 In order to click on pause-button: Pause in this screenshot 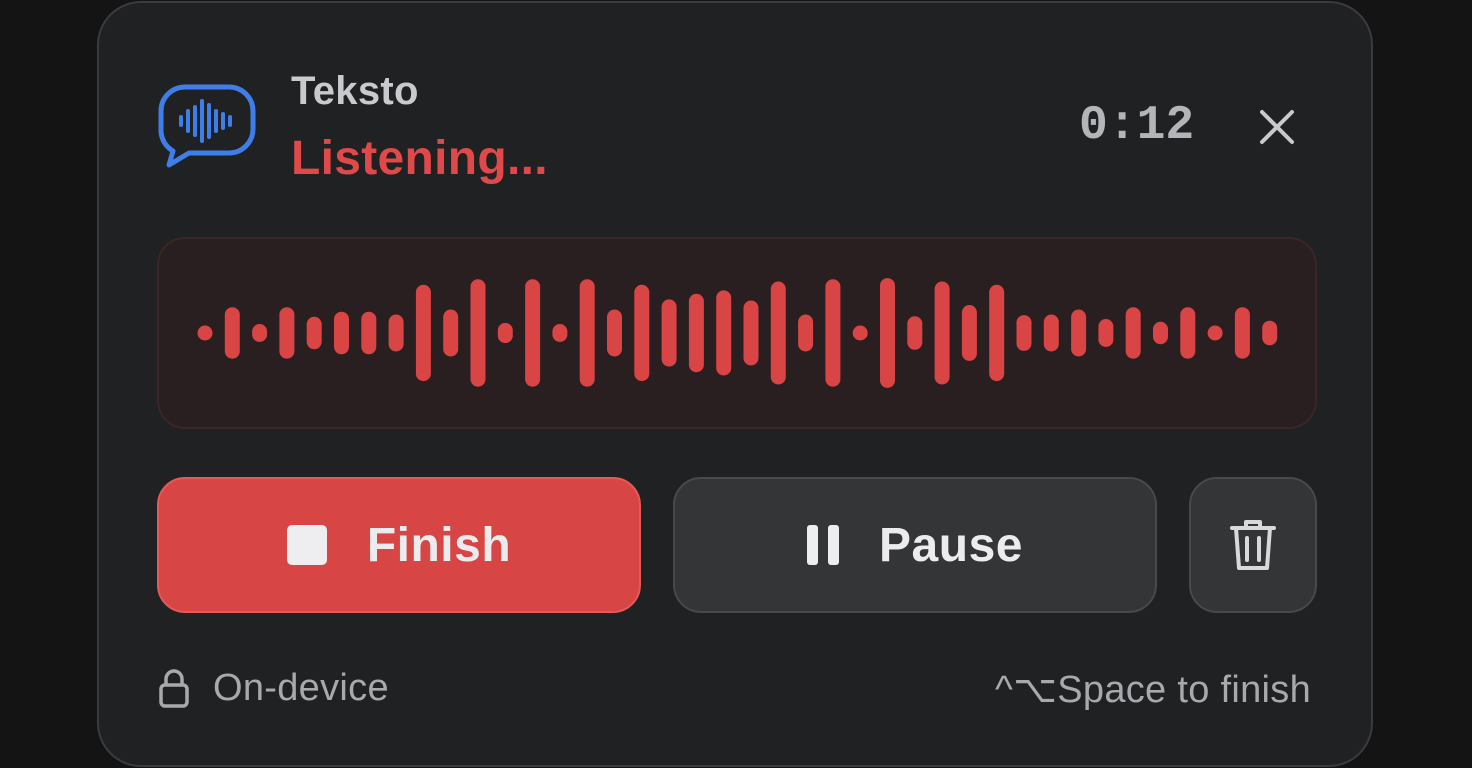, I will do `click(915, 545)`.